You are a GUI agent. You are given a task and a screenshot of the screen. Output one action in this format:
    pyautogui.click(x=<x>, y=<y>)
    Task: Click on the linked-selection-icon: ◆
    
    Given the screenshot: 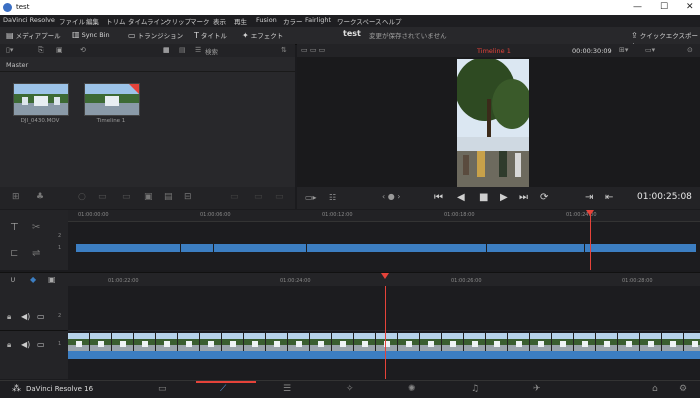 What is the action you would take?
    pyautogui.click(x=33, y=279)
    